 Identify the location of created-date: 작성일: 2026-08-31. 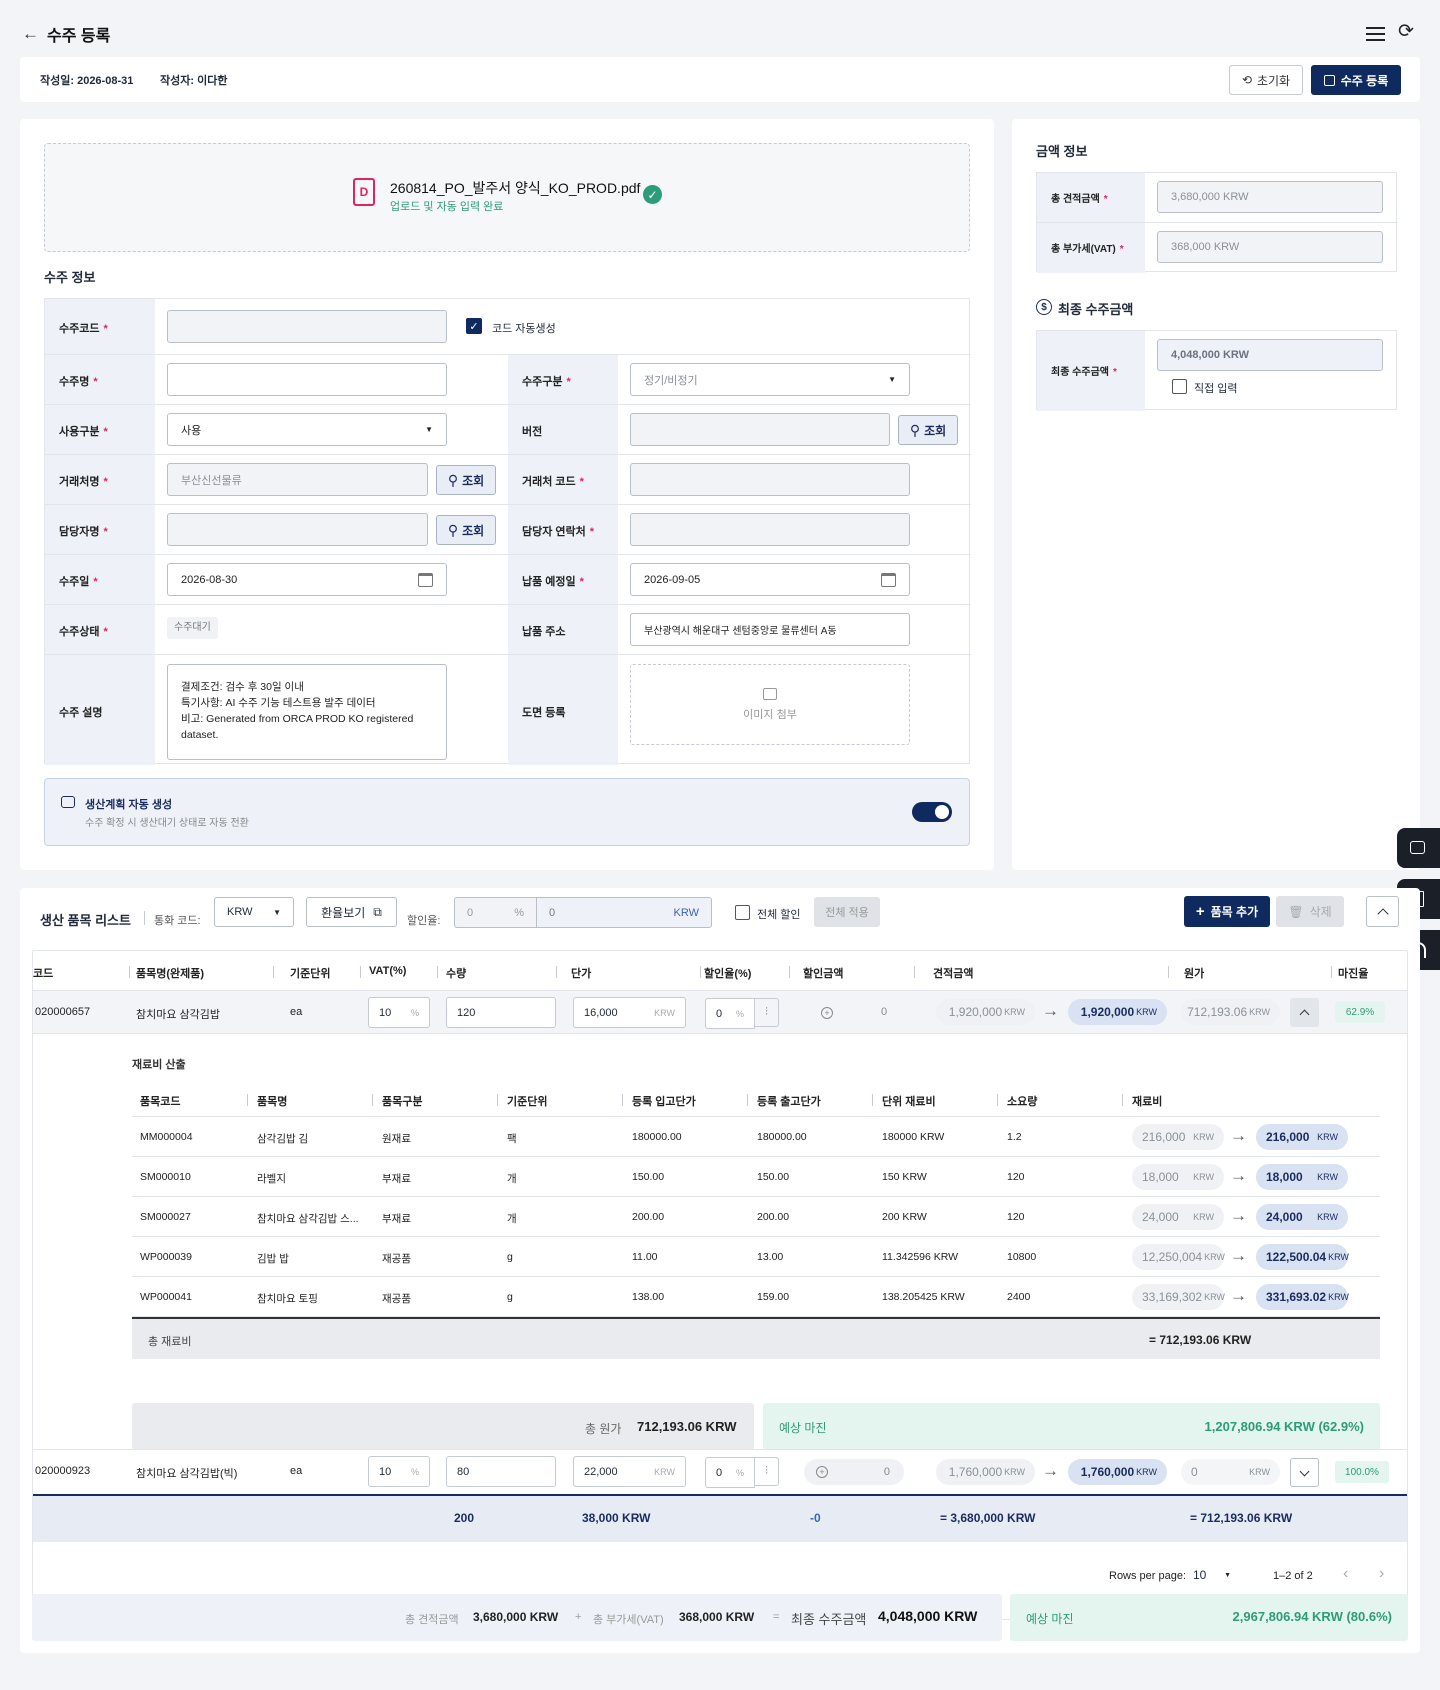
(87, 81).